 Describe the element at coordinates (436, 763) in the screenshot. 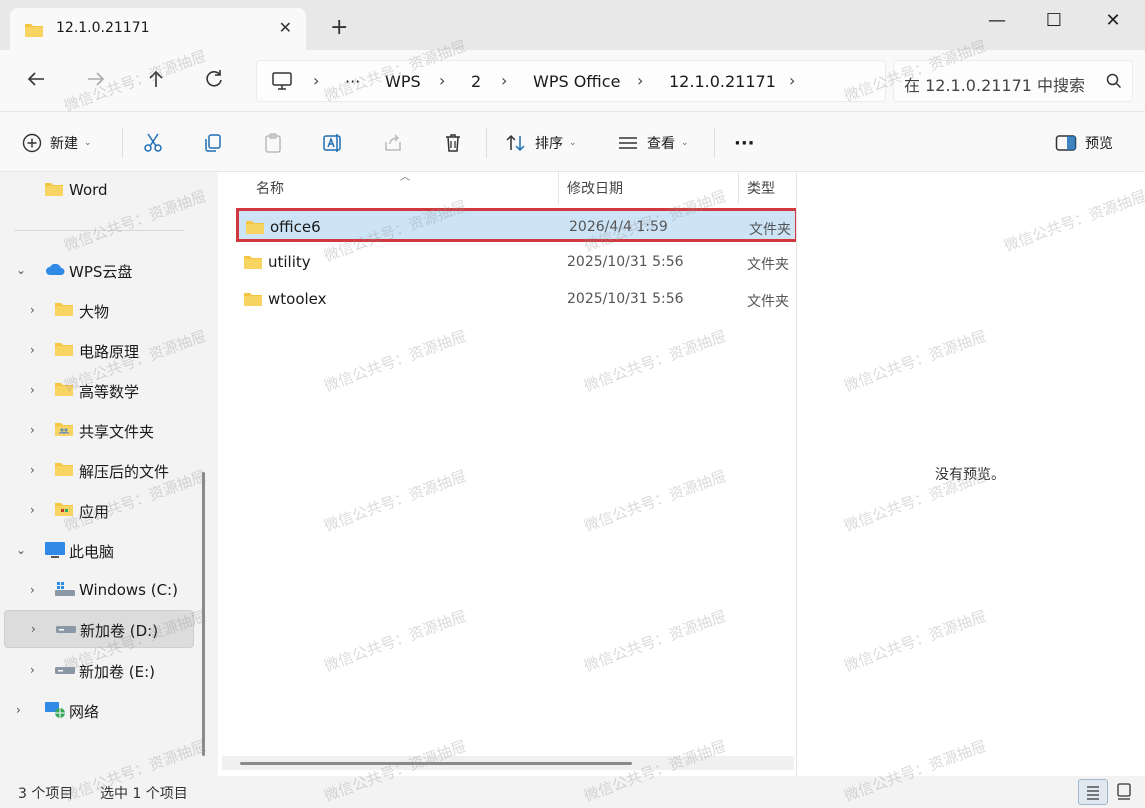

I see `horizontal-scrollbar` at that location.